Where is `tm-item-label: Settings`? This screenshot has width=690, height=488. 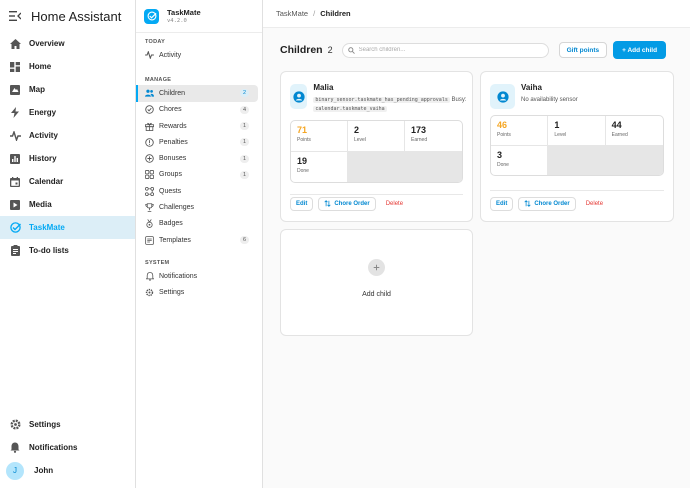
tm-item-label: Settings is located at coordinates (172, 293).